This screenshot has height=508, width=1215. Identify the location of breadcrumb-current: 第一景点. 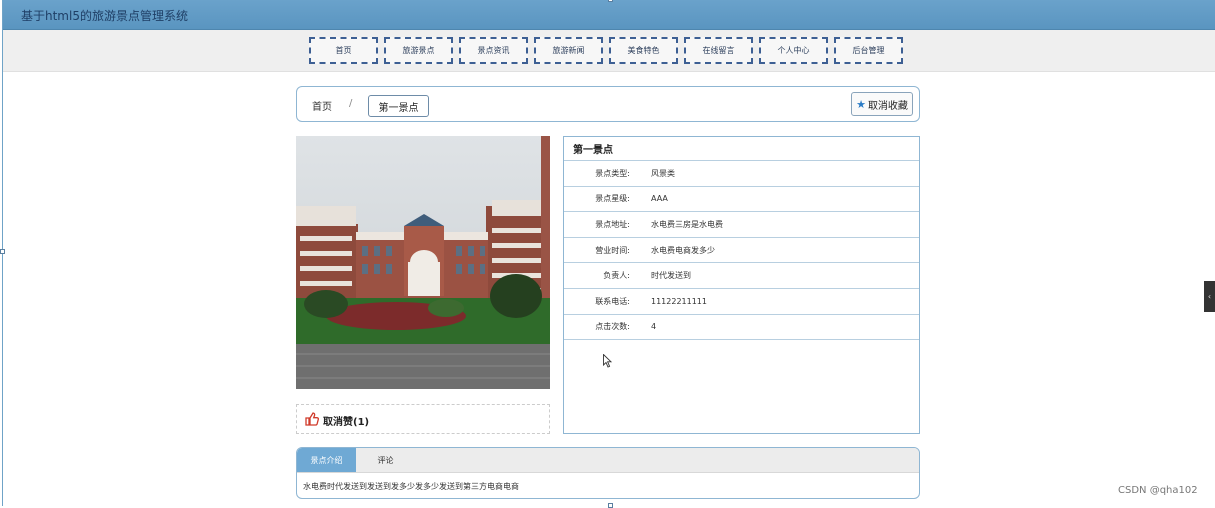
(398, 106).